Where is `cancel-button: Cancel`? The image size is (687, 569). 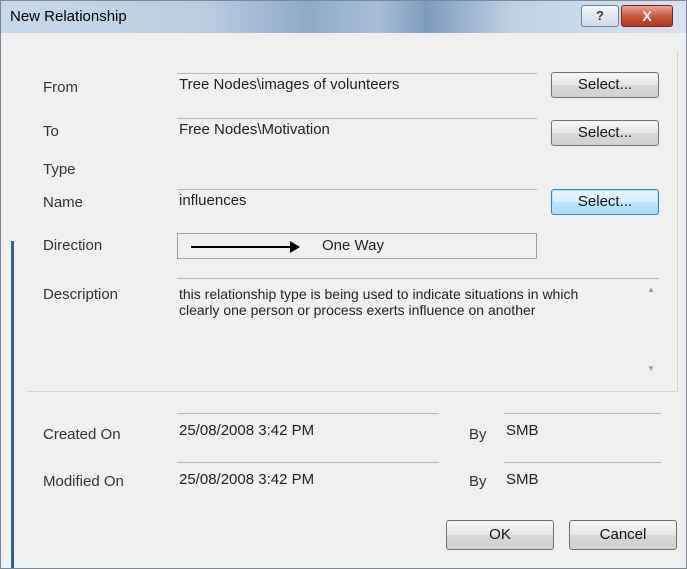
cancel-button: Cancel is located at coordinates (623, 535).